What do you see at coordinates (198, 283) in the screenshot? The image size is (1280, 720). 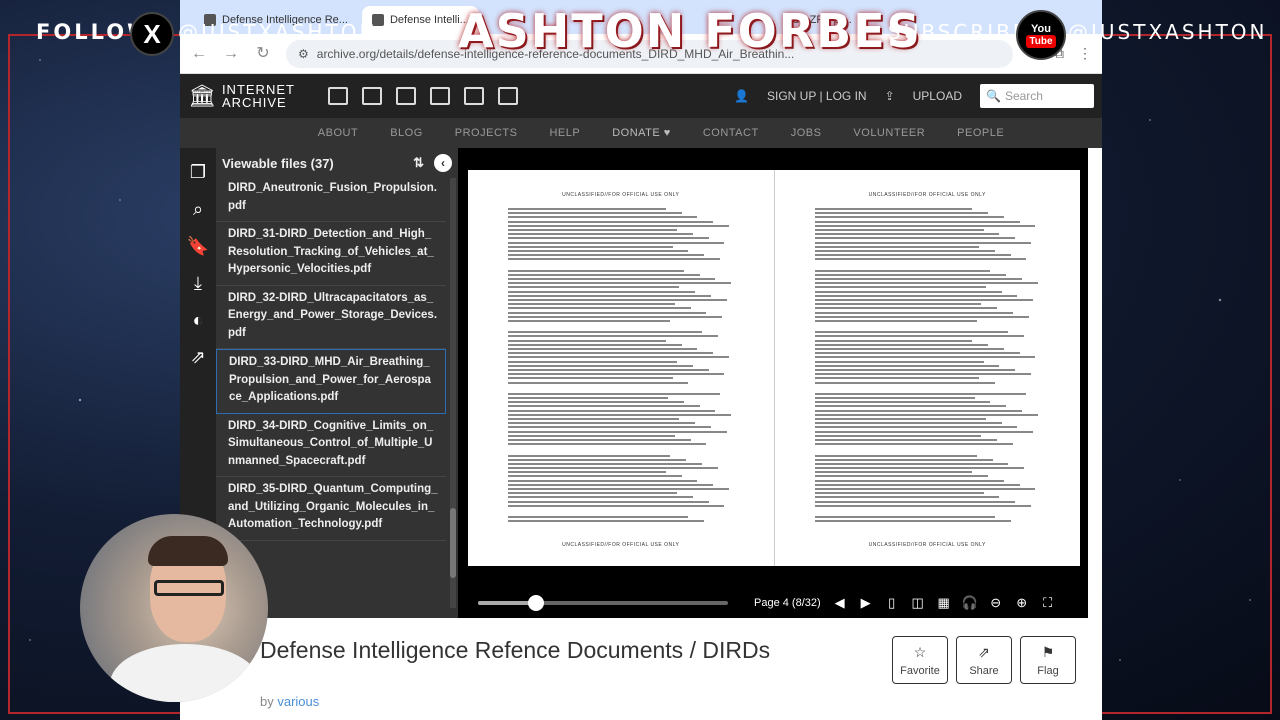 I see `download-icon: ⤓` at bounding box center [198, 283].